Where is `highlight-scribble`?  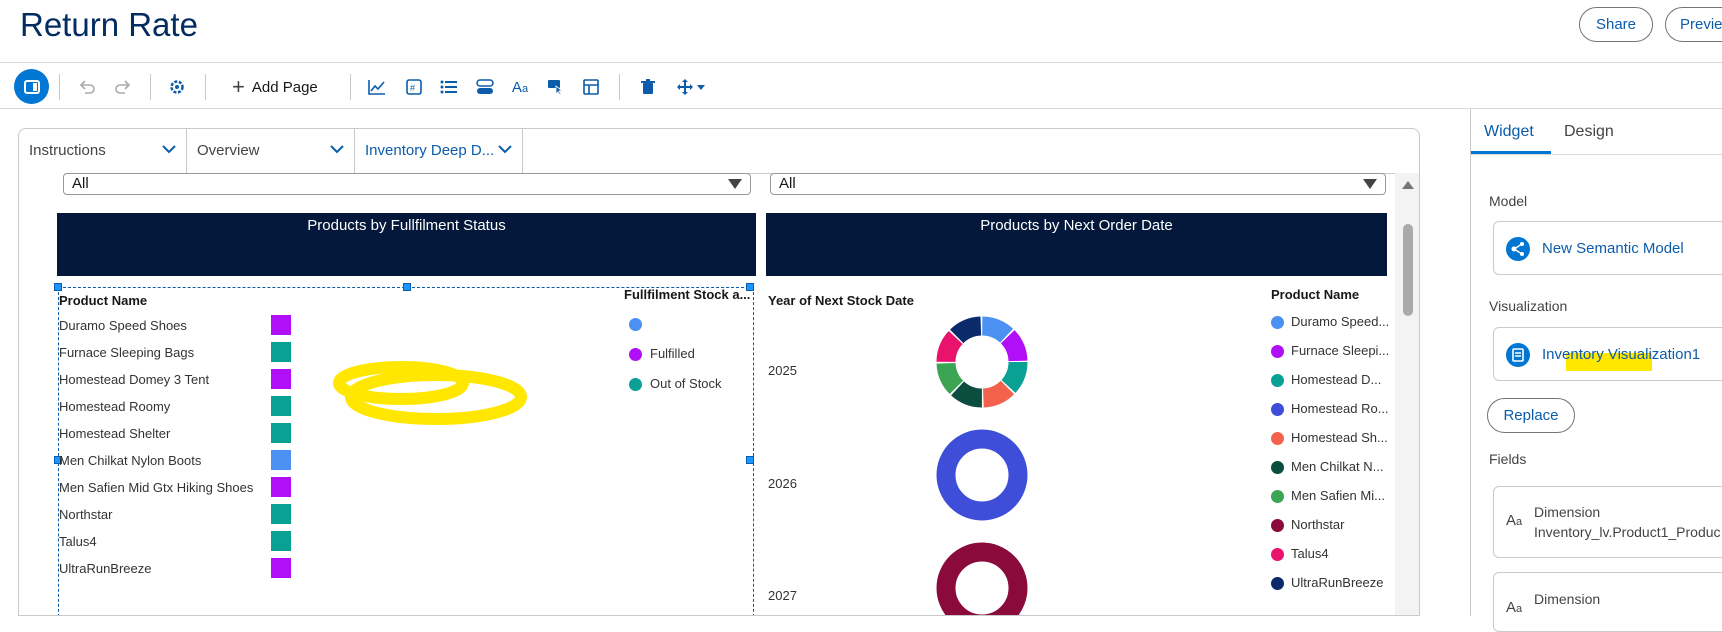
highlight-scribble is located at coordinates (430, 393).